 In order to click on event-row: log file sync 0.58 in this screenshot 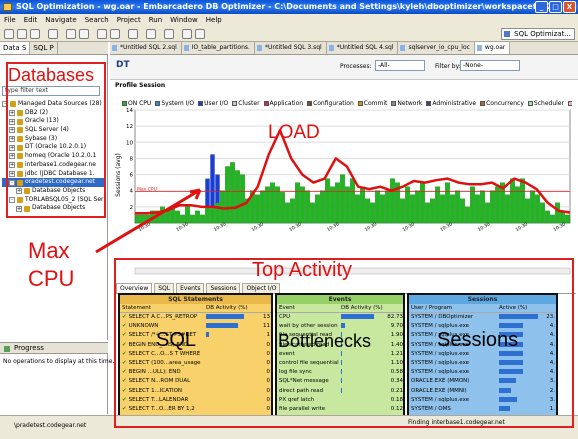, I will do `click(340, 372)`.